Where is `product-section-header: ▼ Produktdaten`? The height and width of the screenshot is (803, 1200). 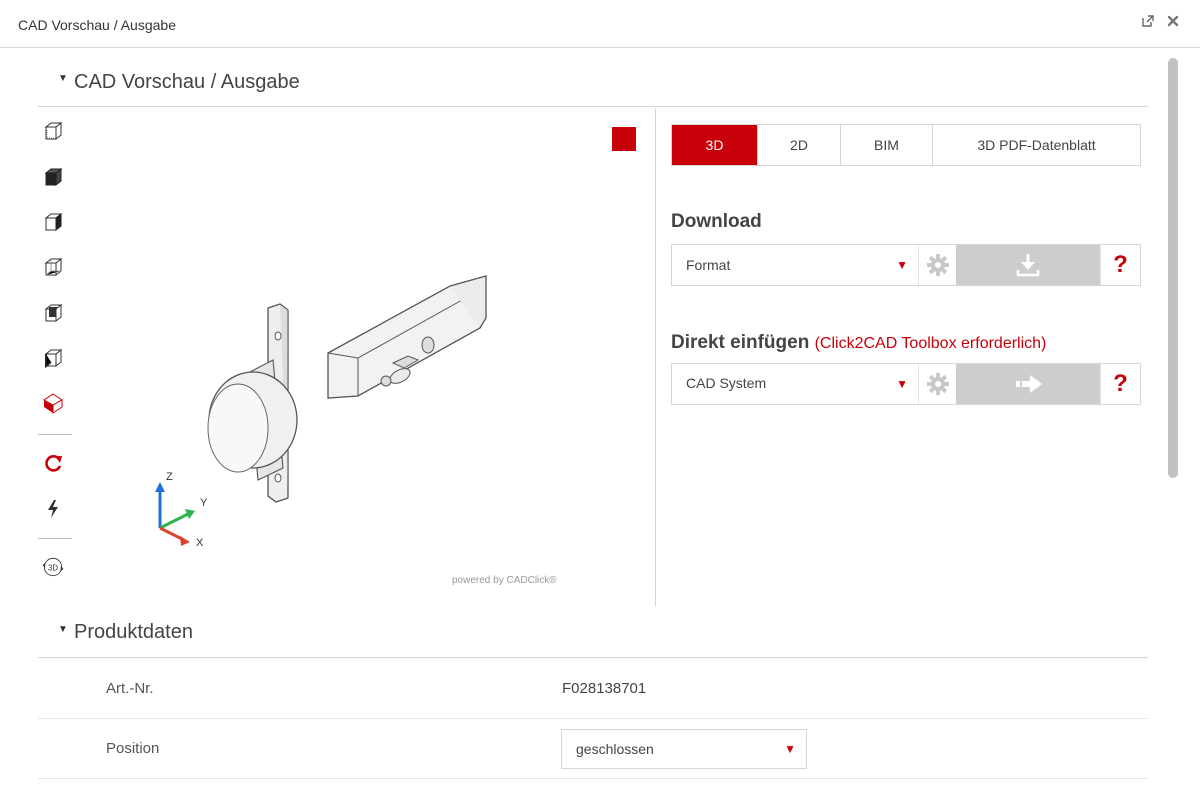
product-section-header: ▼ Produktdaten is located at coordinates (593, 634).